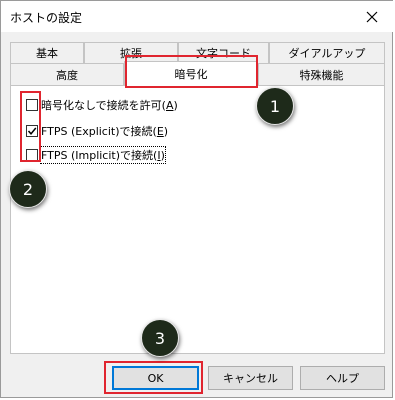  I want to click on option-accel-key: E, so click(160, 131).